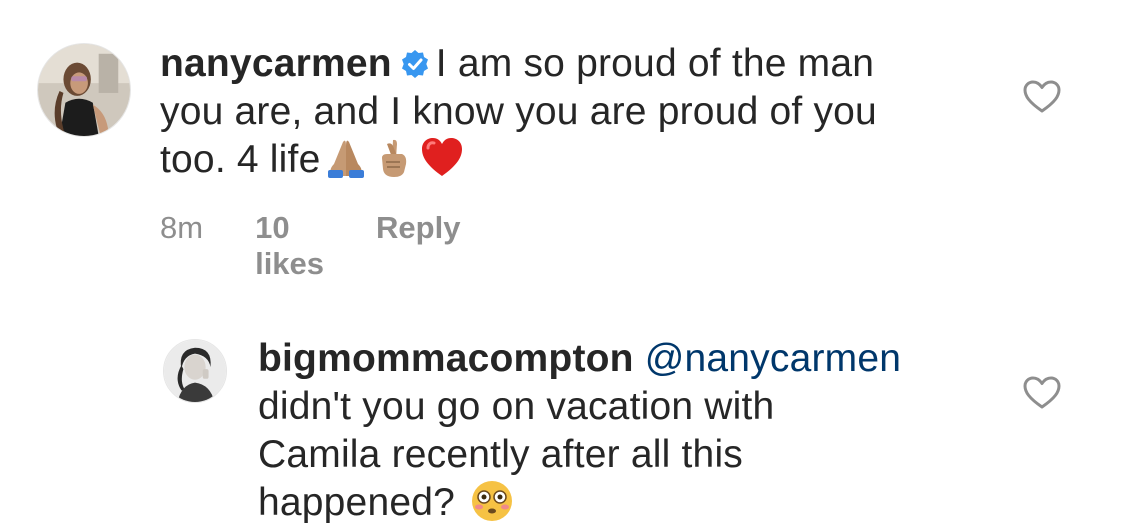  I want to click on comment-line-2: you are, and I know you are proud of you, so click(518, 111).